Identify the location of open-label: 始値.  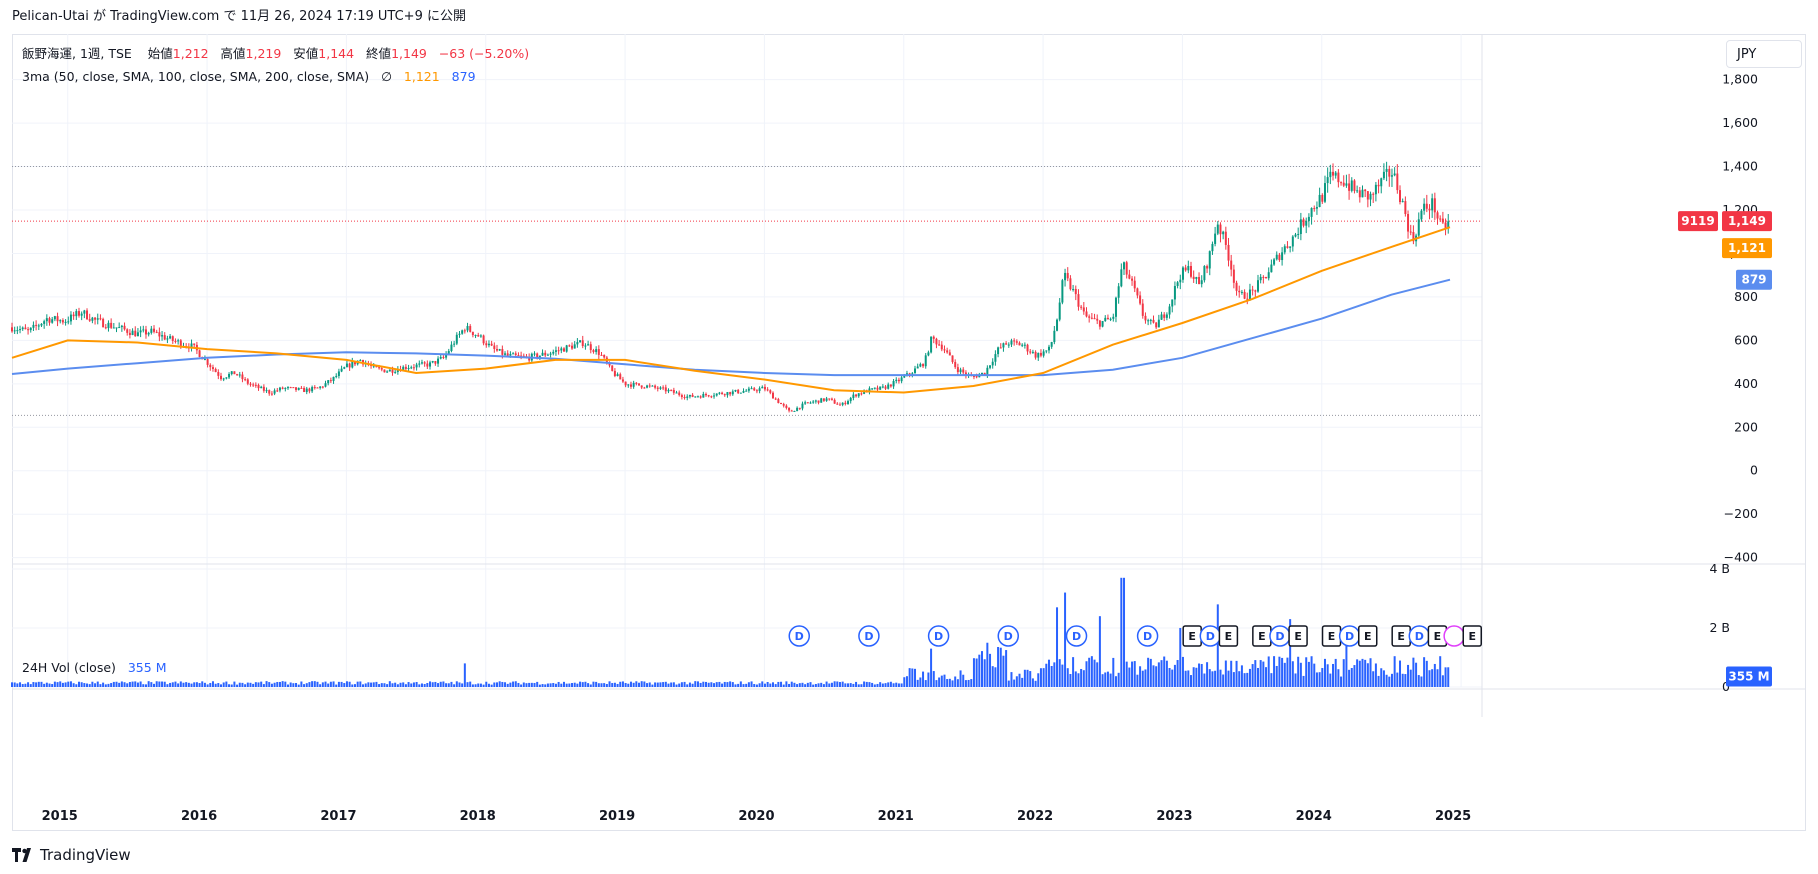
(160, 53).